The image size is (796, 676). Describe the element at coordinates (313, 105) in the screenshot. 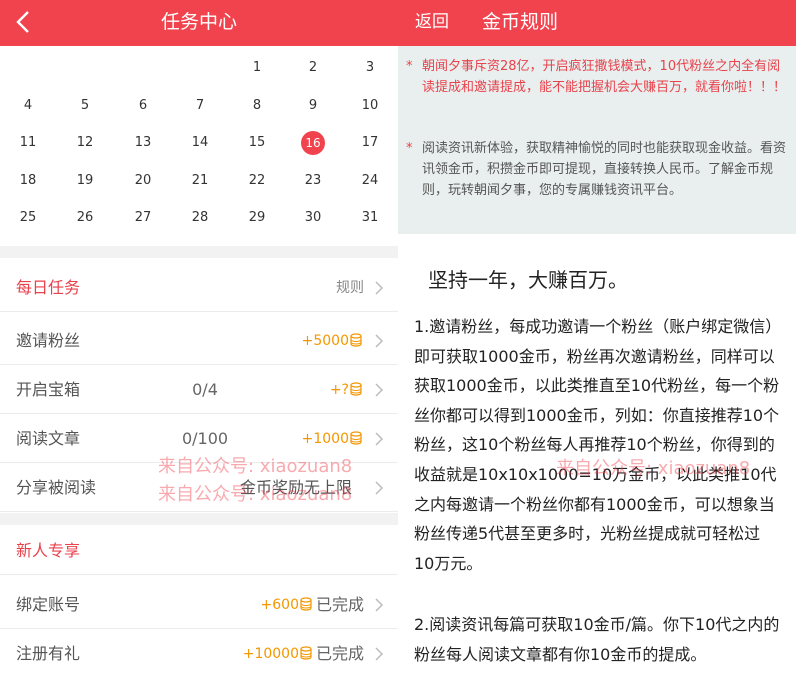

I see `calendar-day: 9` at that location.